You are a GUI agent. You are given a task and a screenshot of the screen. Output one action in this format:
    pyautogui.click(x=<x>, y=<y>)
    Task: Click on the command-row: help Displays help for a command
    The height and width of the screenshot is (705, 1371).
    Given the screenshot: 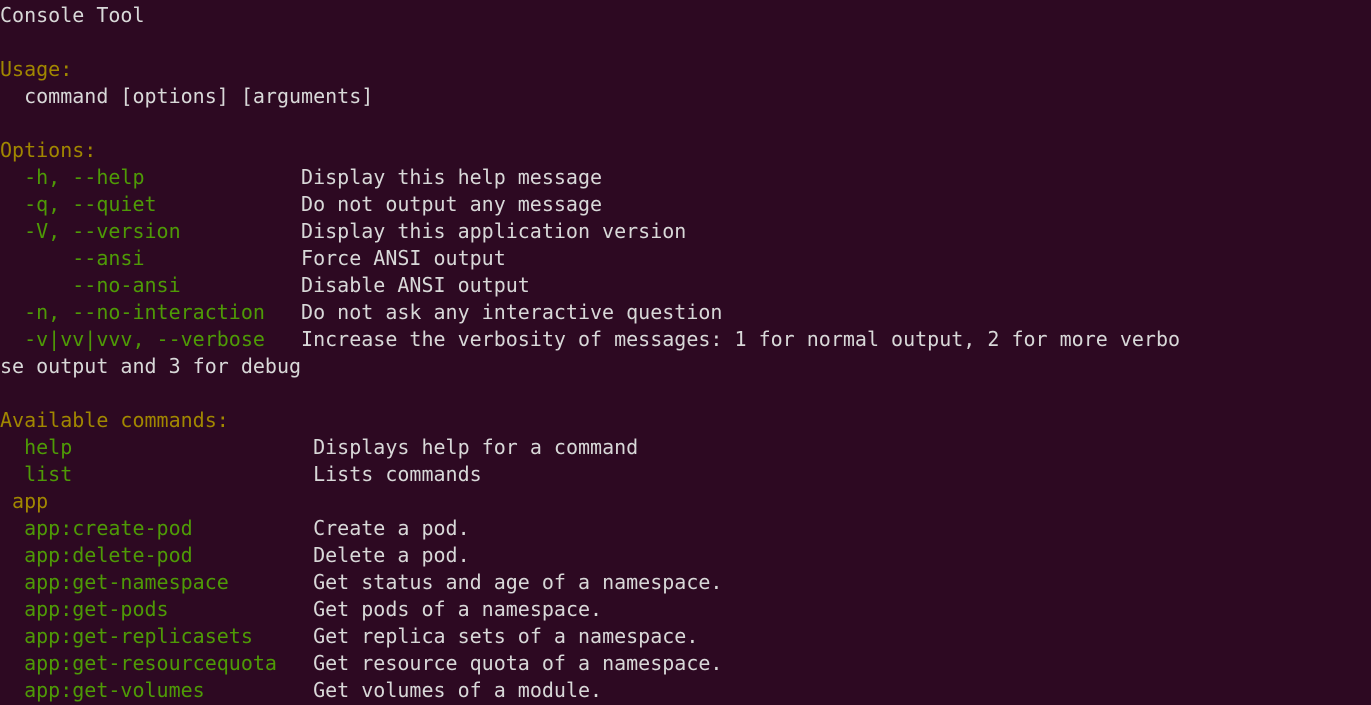 What is the action you would take?
    pyautogui.click(x=685, y=447)
    